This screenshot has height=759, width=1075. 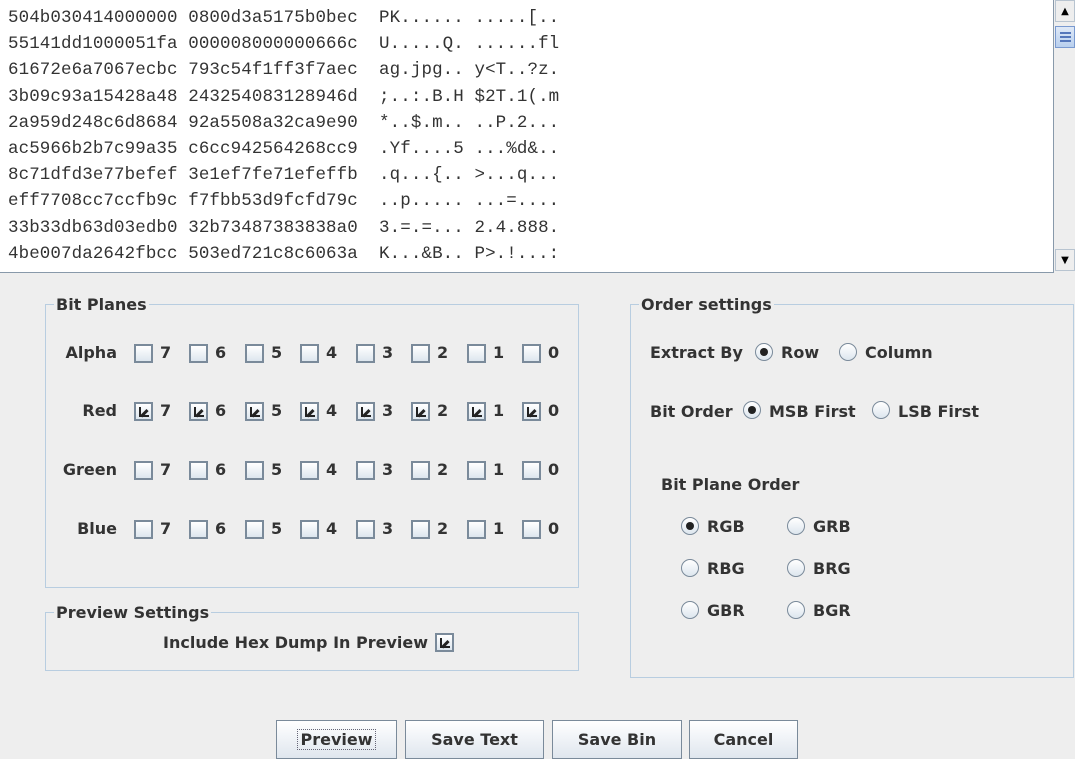 What do you see at coordinates (97, 528) in the screenshot?
I see `bit-plane-row-label: Blue` at bounding box center [97, 528].